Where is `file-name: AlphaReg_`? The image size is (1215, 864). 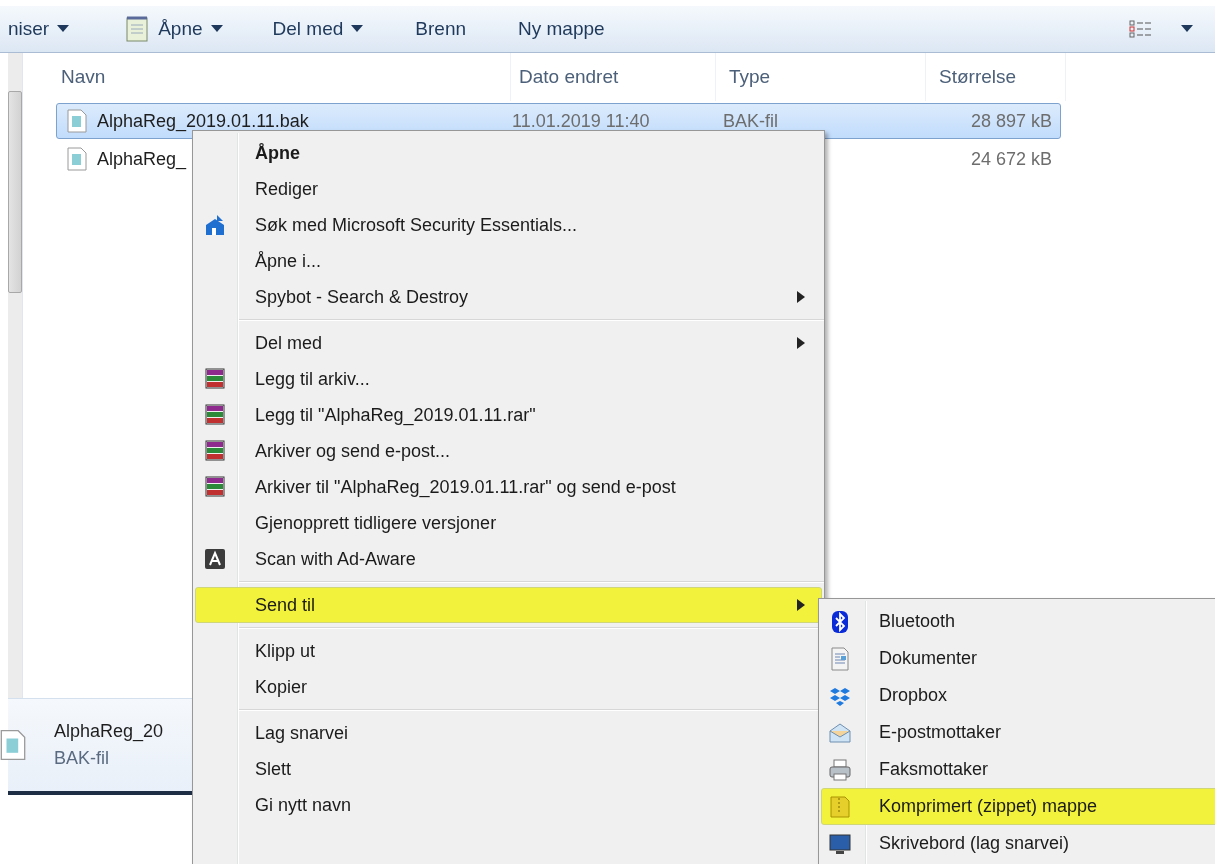 file-name: AlphaReg_ is located at coordinates (142, 159).